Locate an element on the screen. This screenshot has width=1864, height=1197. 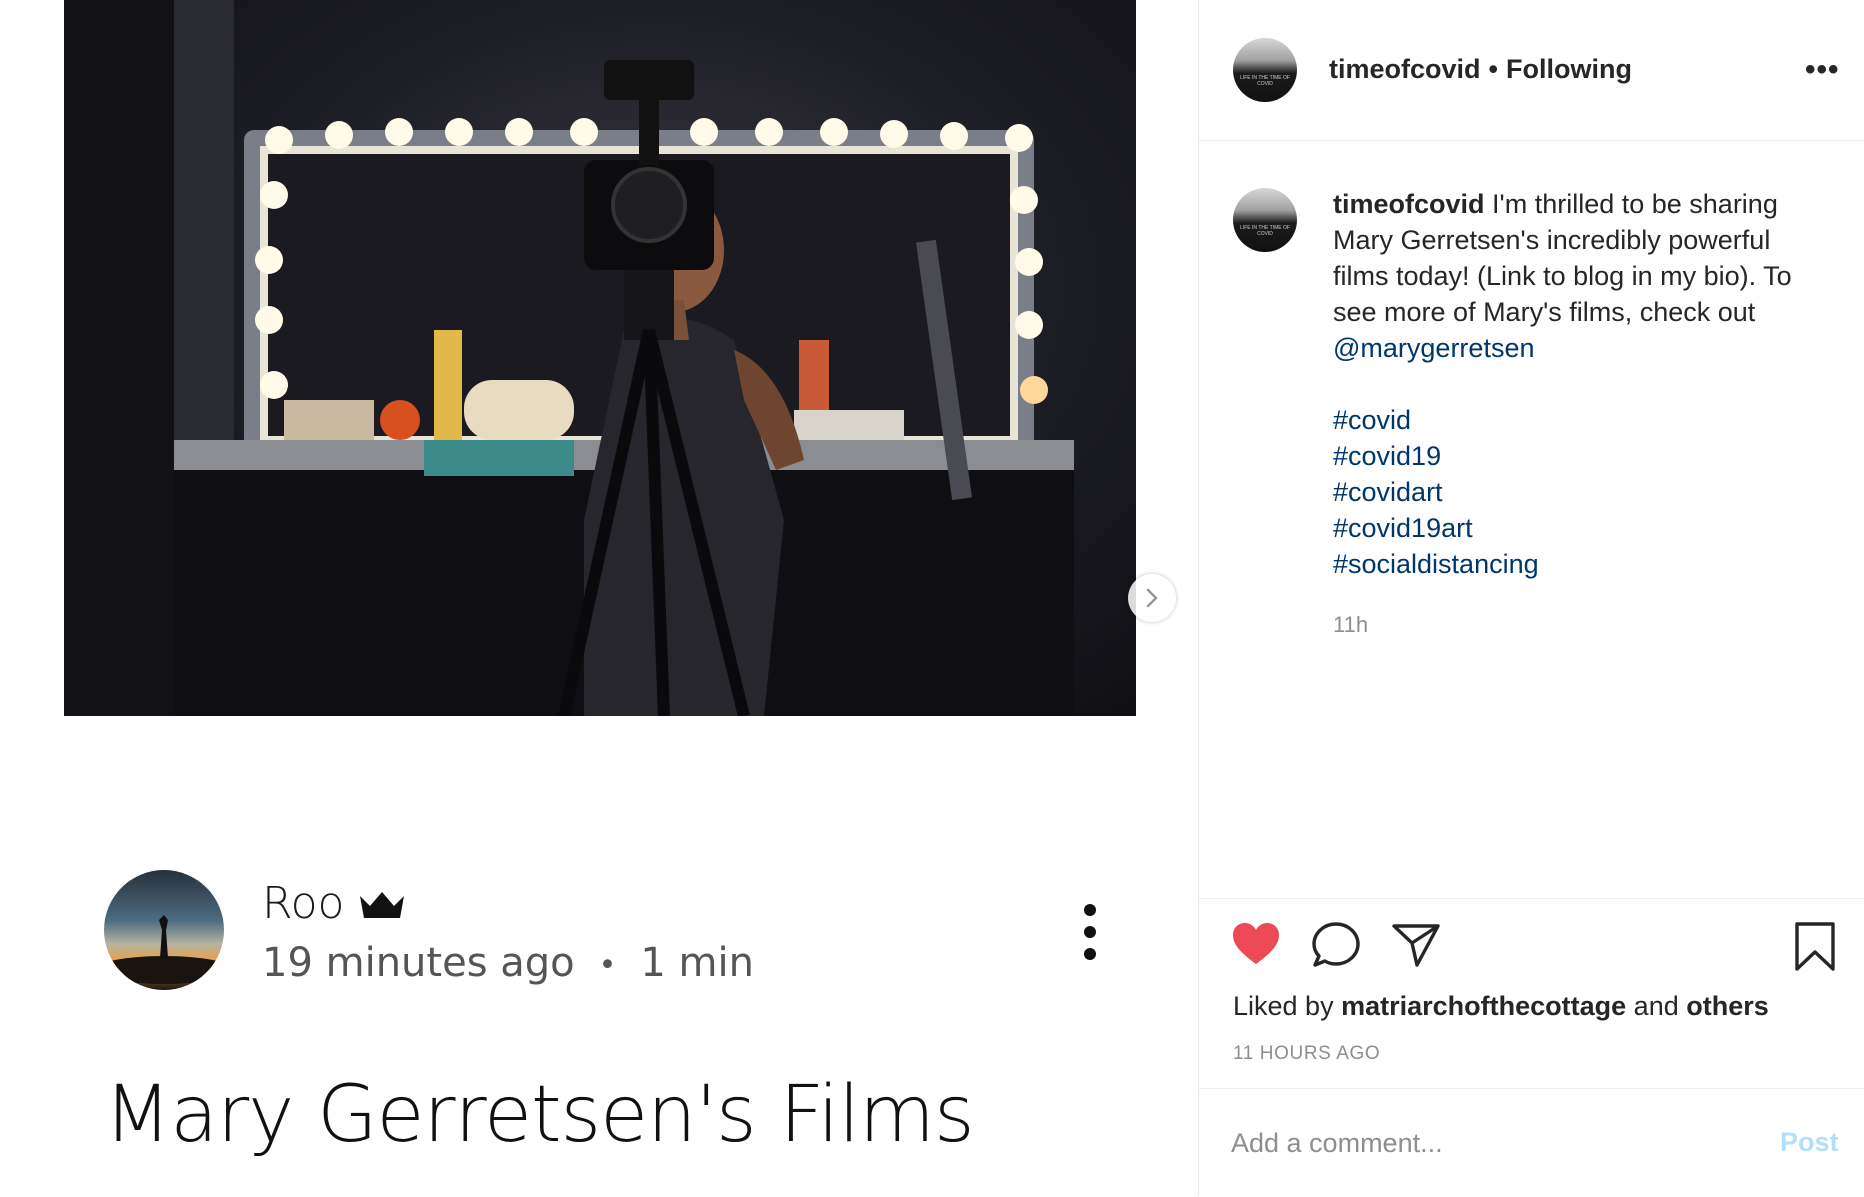
liked-prefix: Liked by is located at coordinates (1283, 1006).